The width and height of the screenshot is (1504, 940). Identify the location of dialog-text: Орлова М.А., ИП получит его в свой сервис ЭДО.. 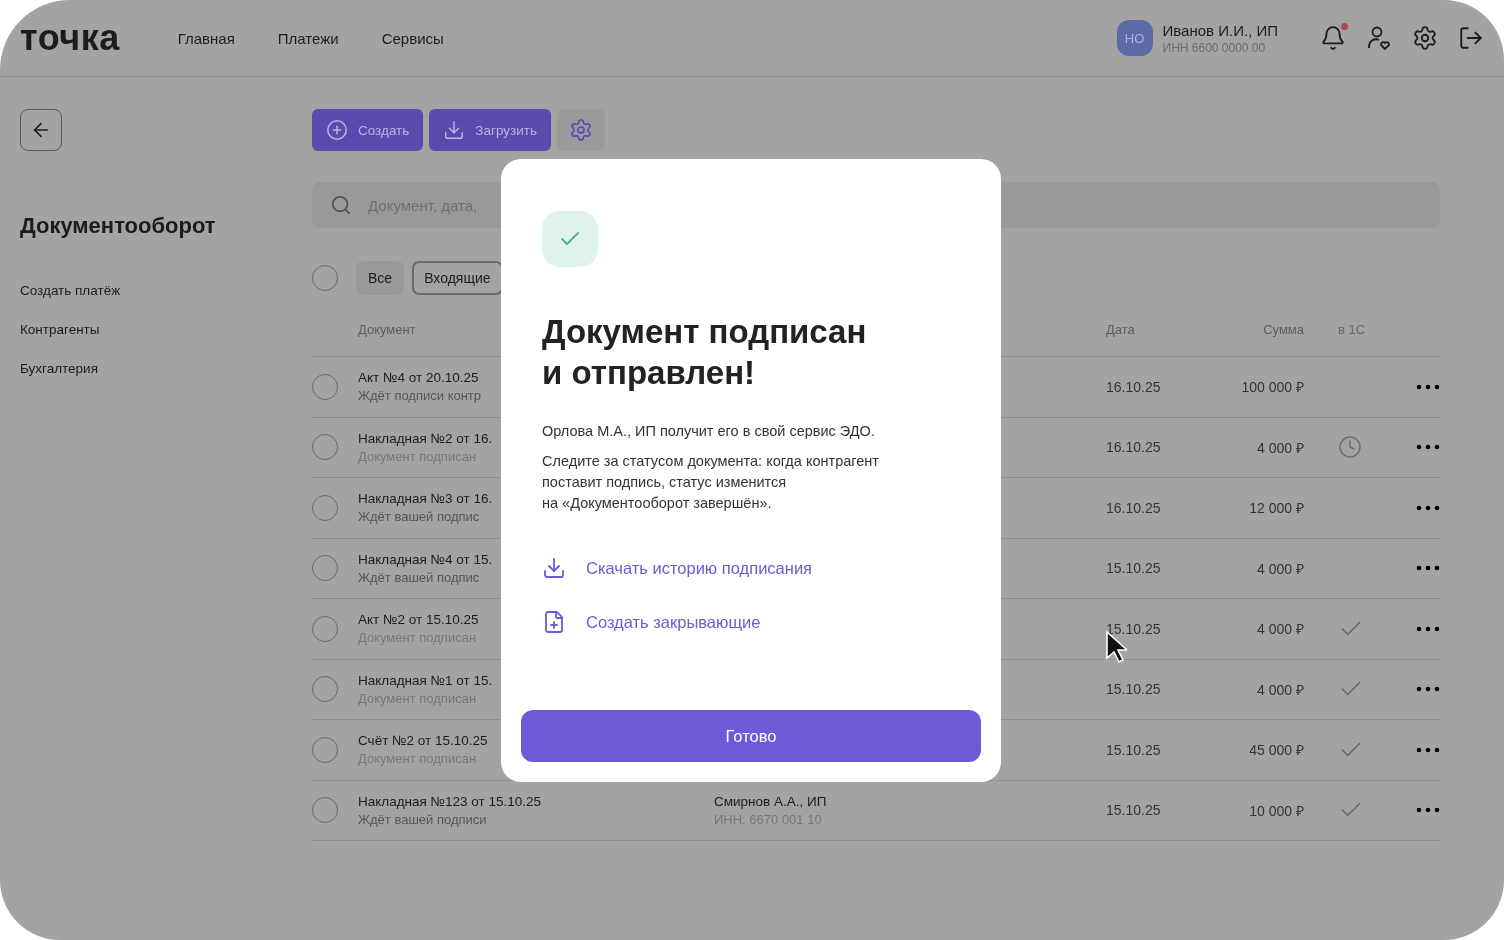
(709, 431).